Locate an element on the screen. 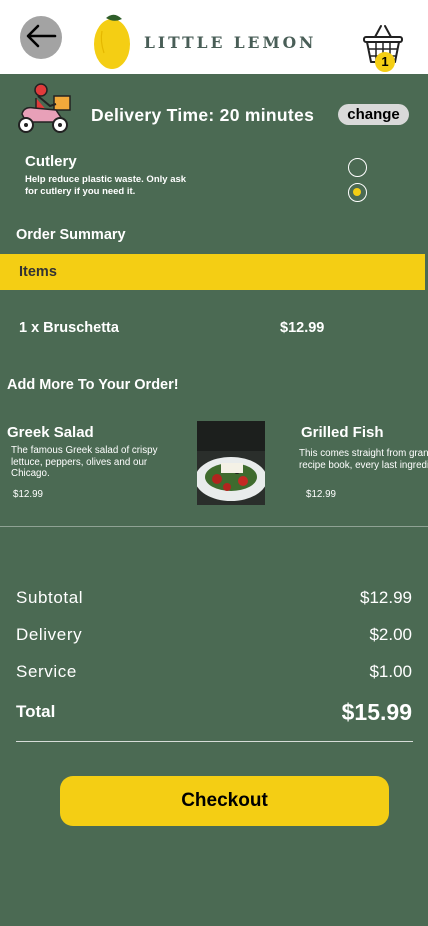 This screenshot has width=428, height=926. checkout-button: Checkout is located at coordinates (224, 801).